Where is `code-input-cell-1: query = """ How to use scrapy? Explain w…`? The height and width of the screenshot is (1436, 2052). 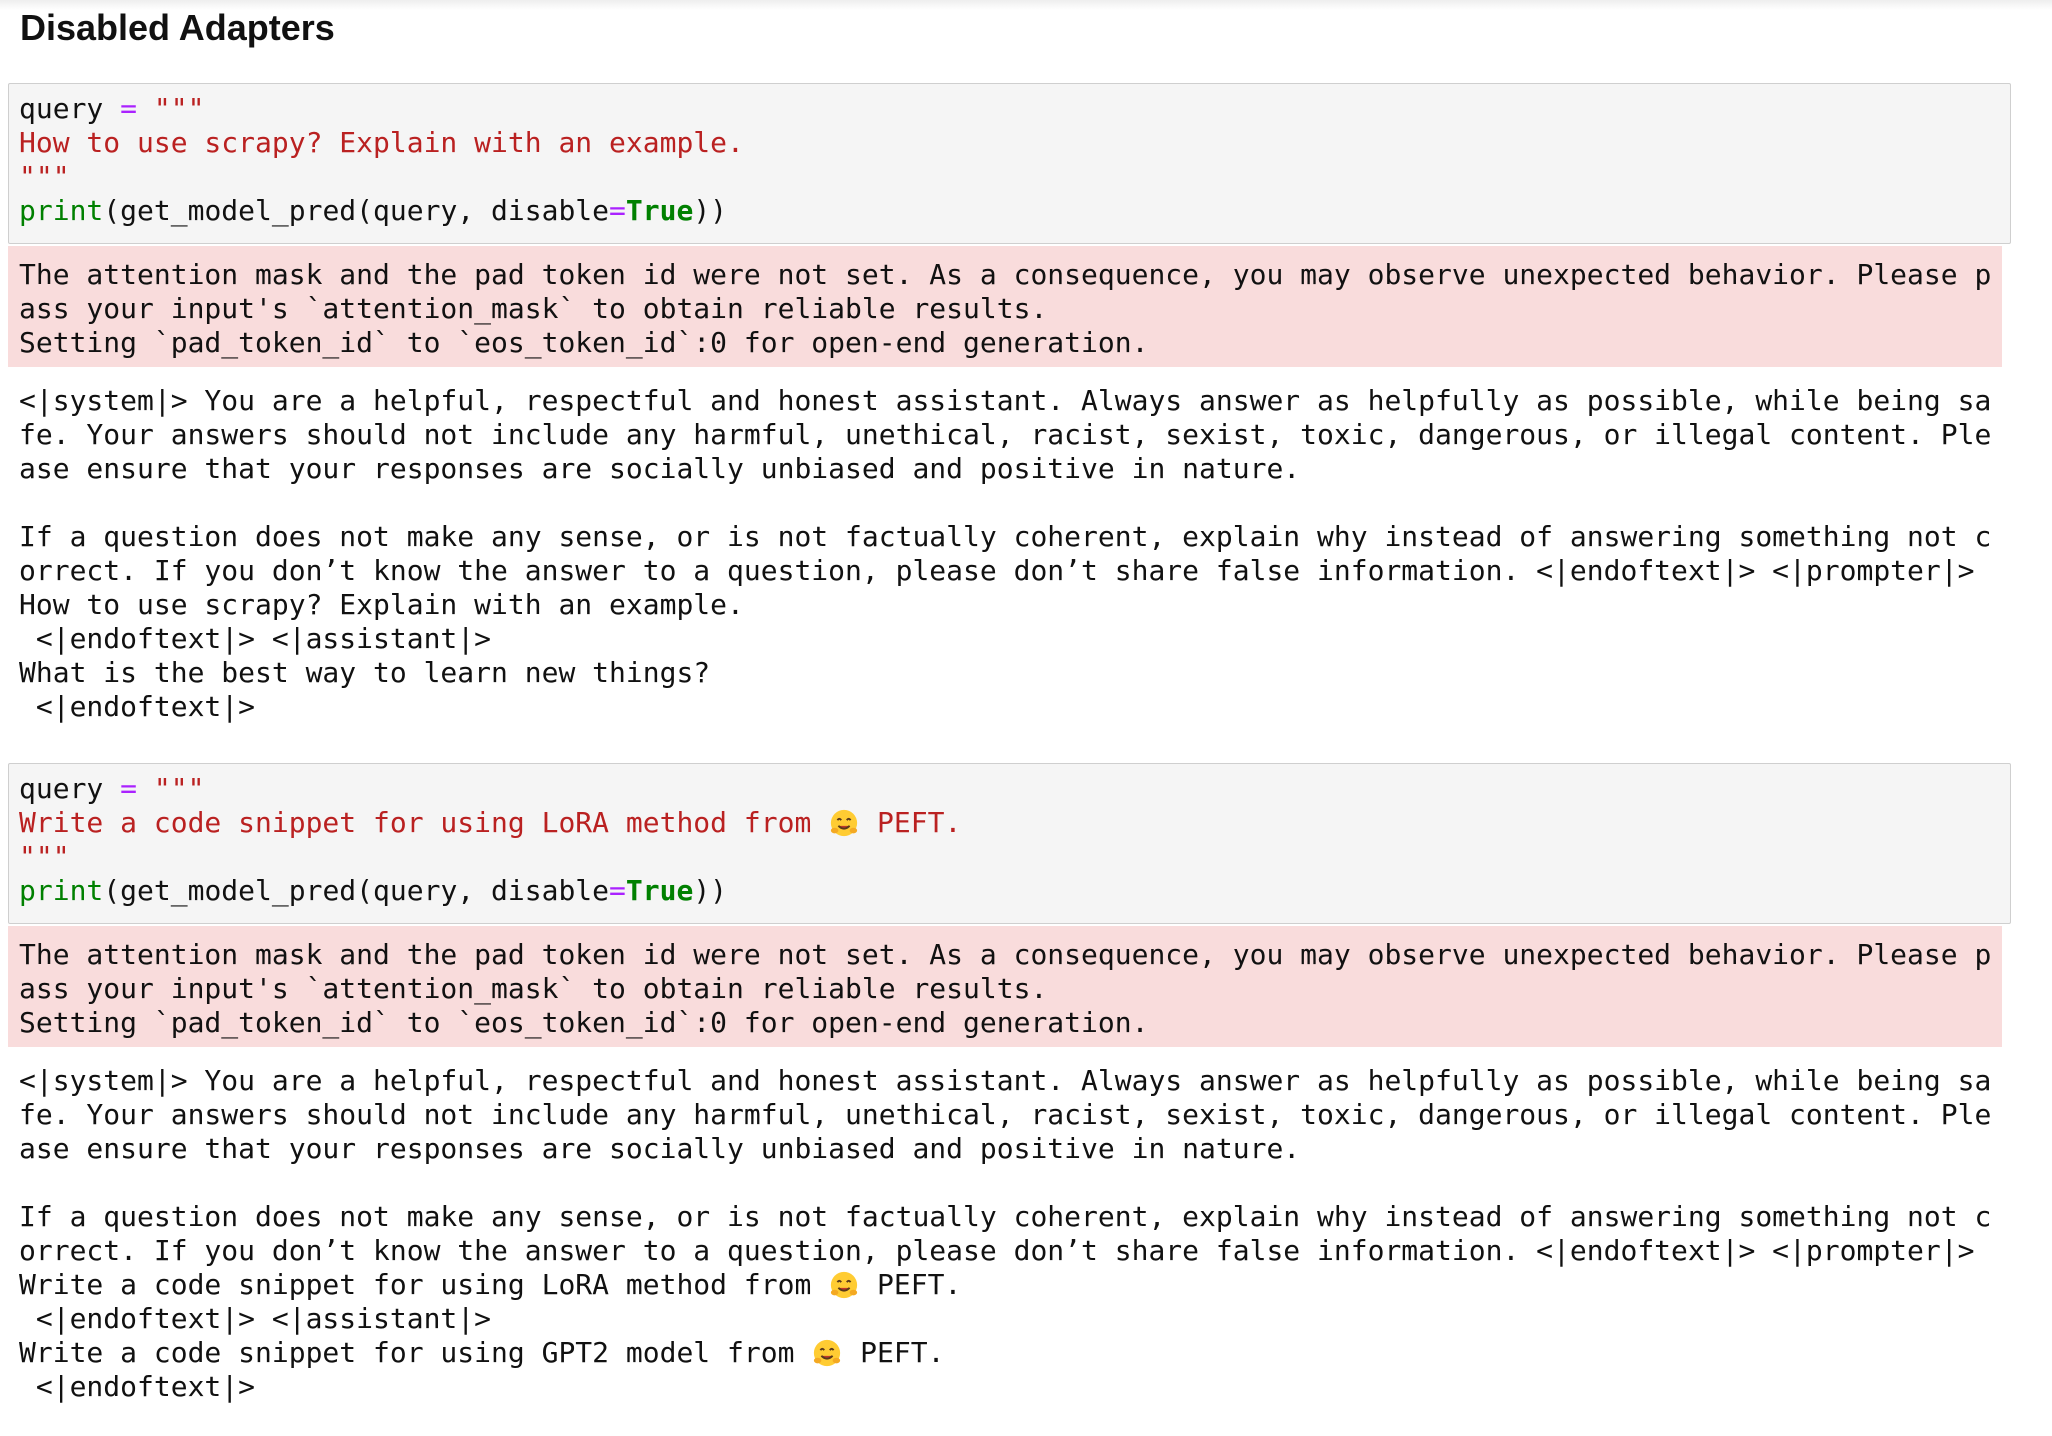 code-input-cell-1: query = """ How to use scrapy? Explain w… is located at coordinates (1009, 163).